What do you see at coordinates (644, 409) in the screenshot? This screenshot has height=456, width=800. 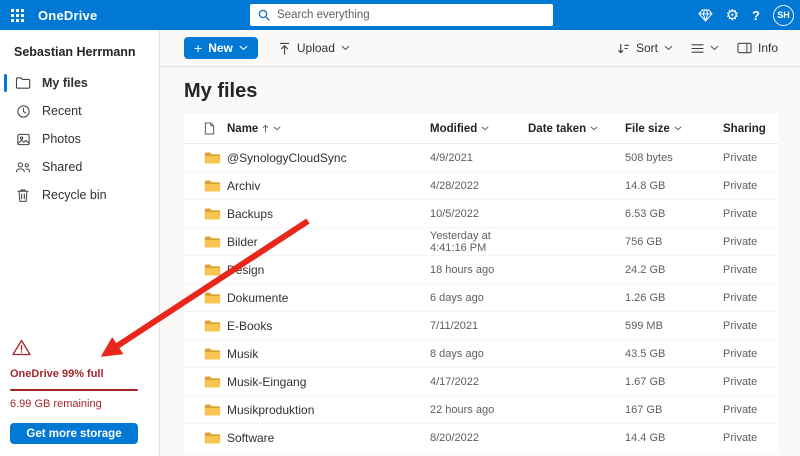 I see `file-size: 167 GB` at bounding box center [644, 409].